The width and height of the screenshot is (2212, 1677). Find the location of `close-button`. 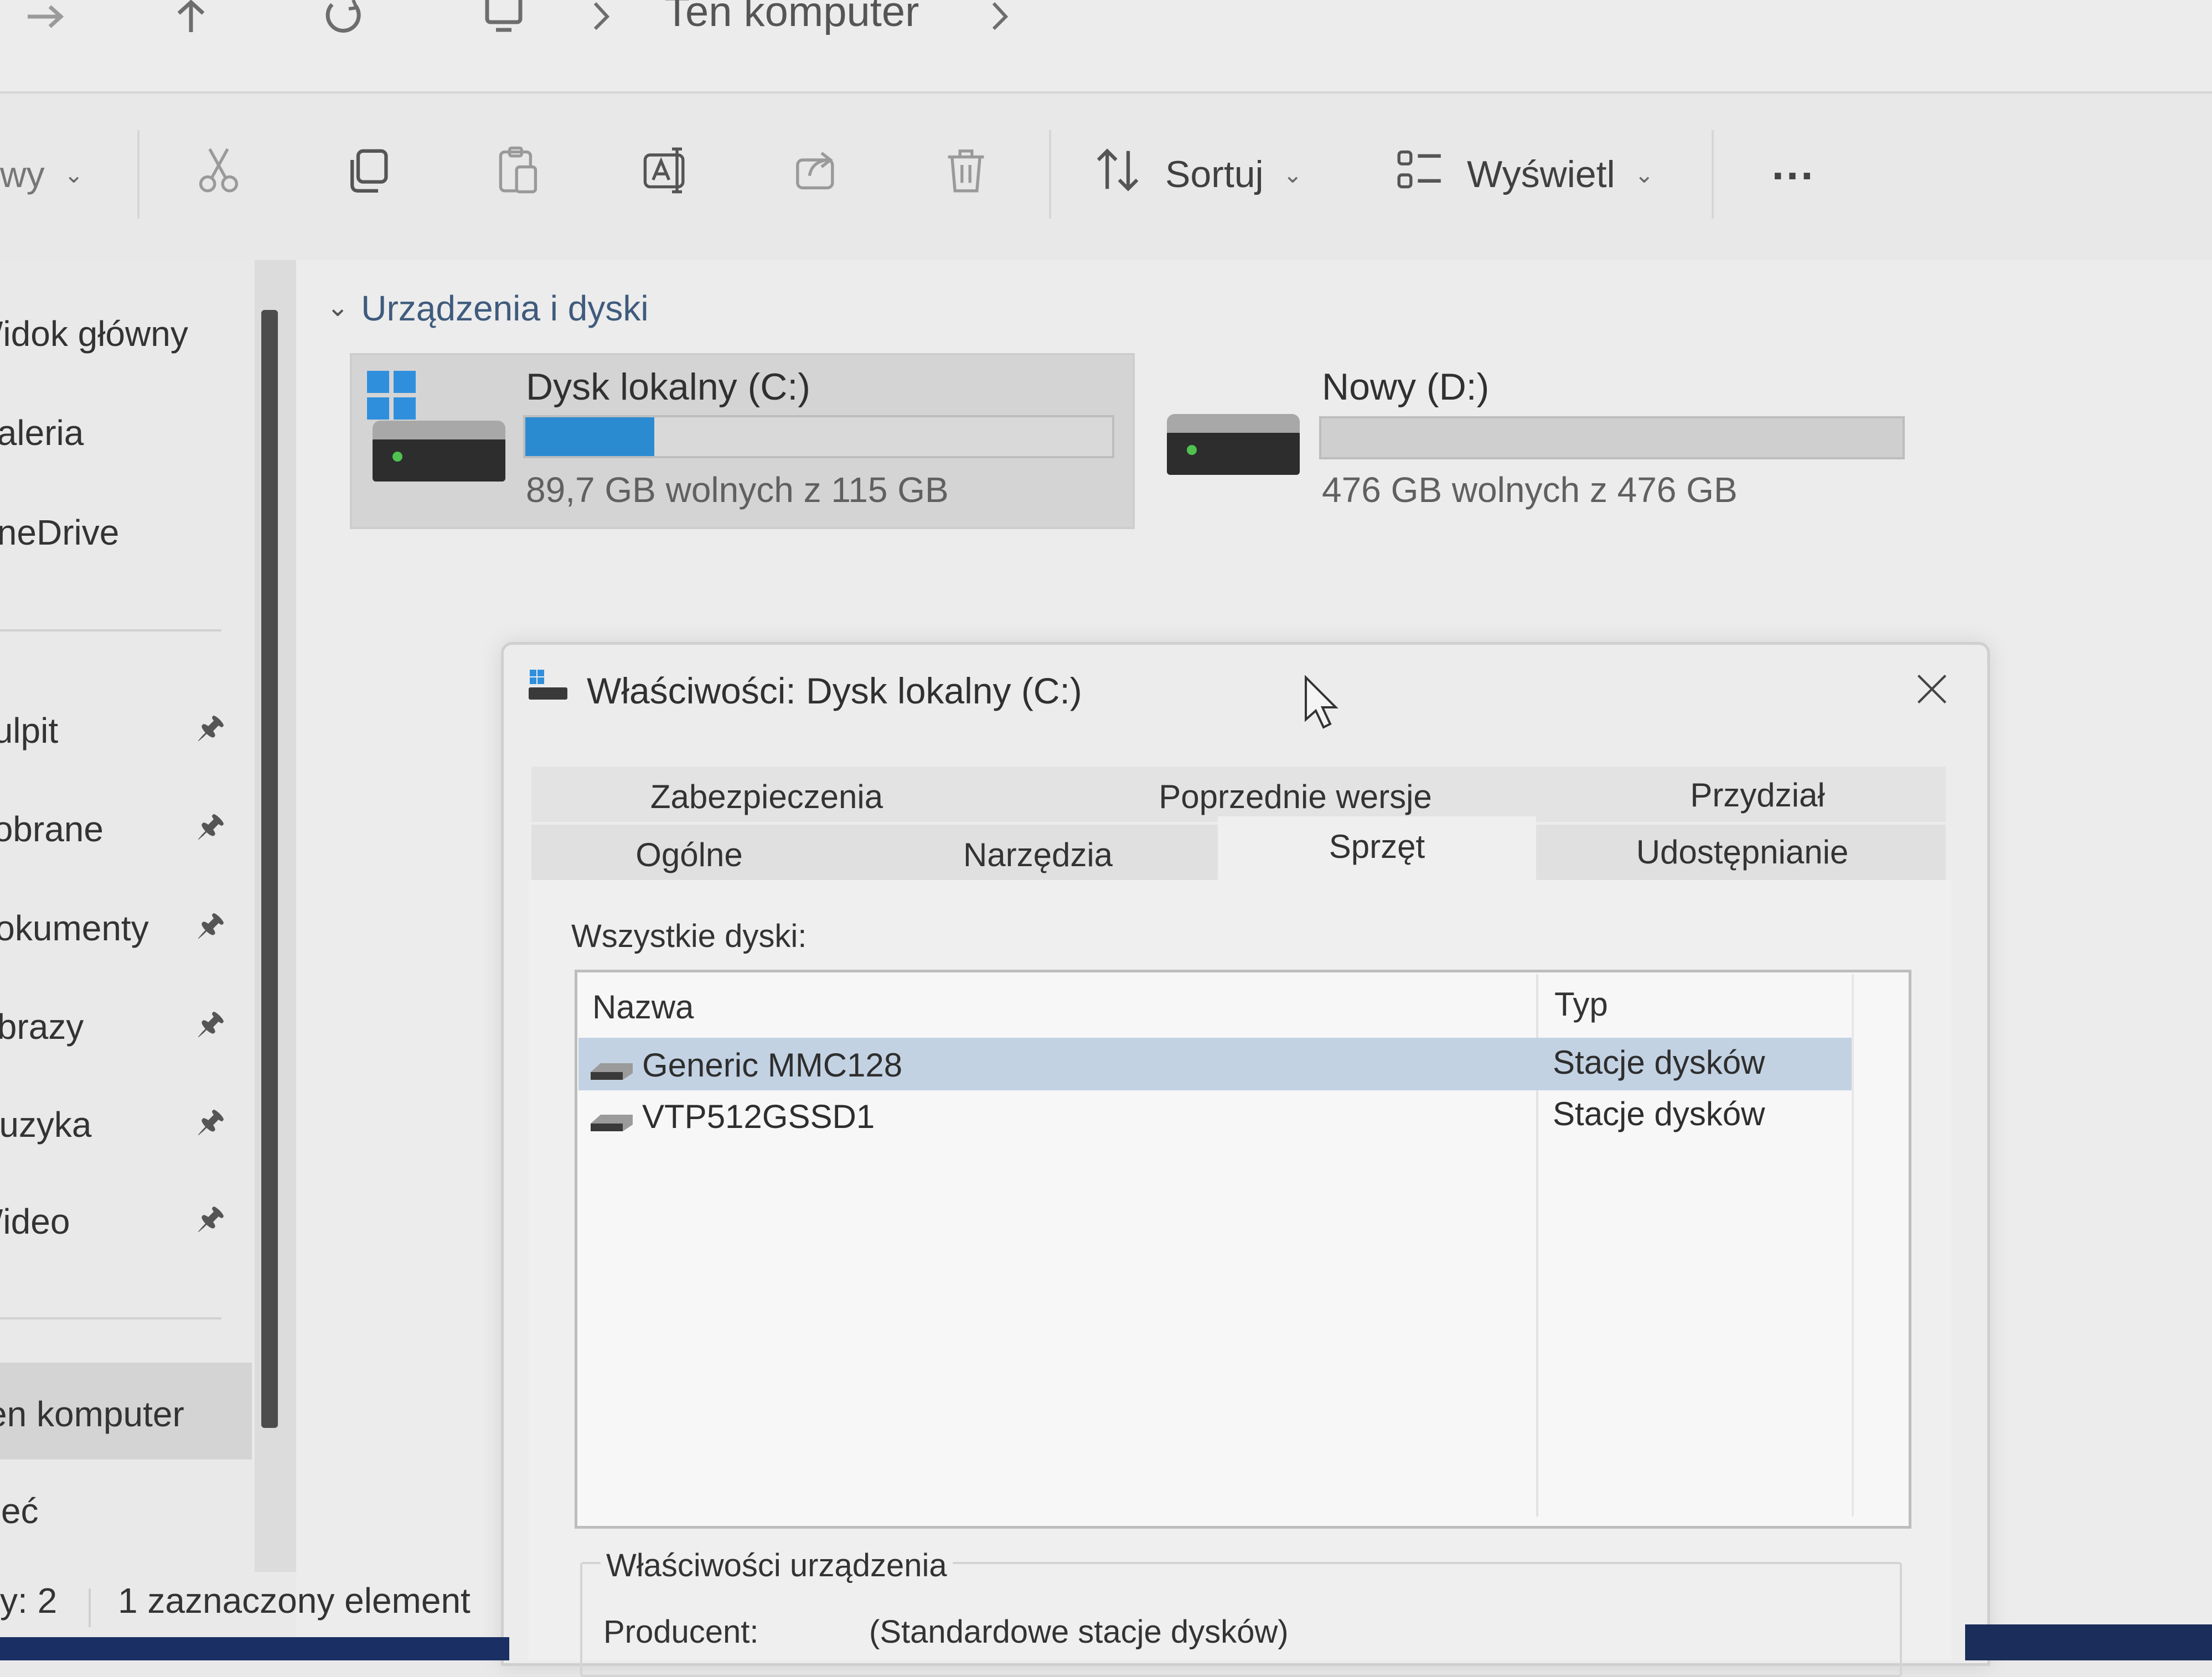

close-button is located at coordinates (1932, 692).